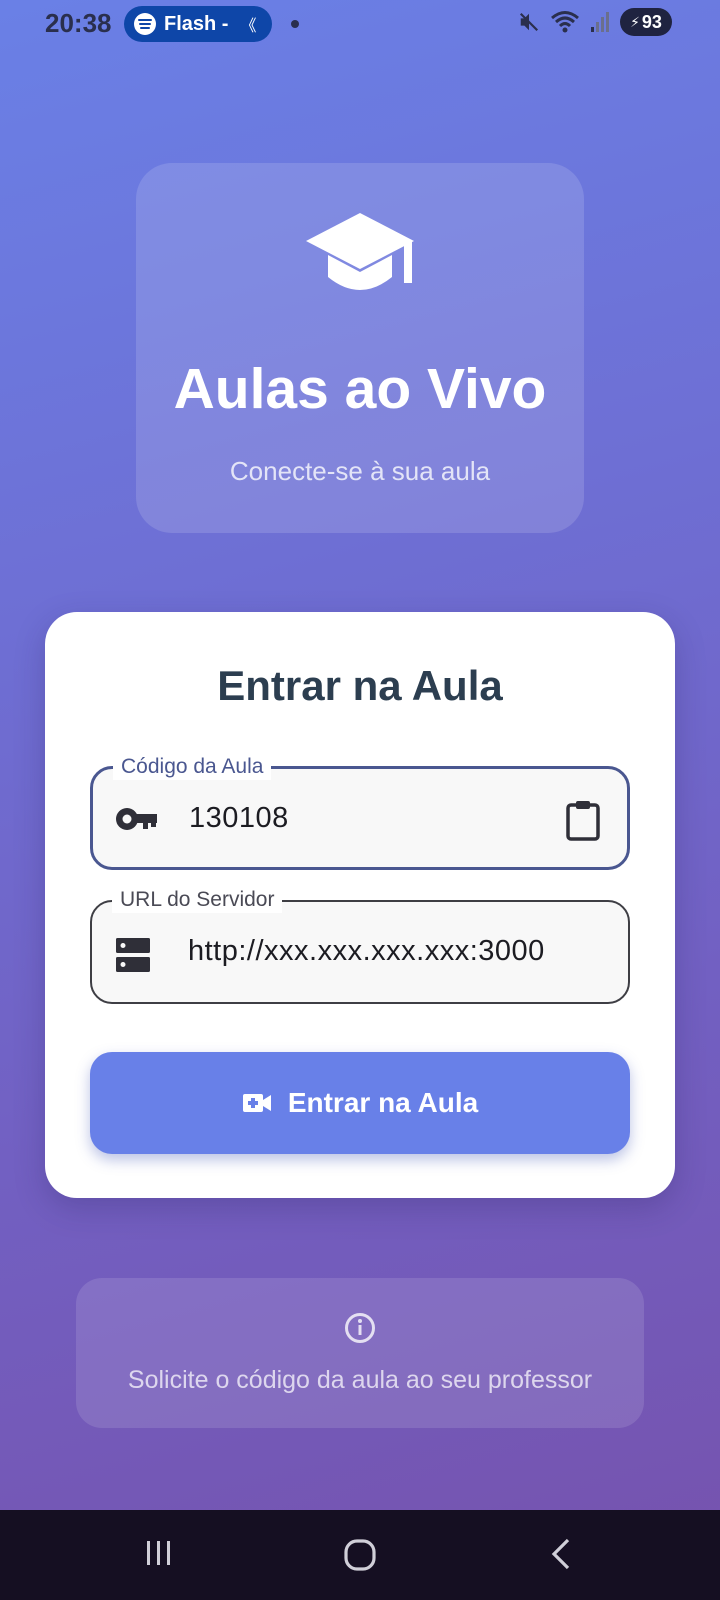 This screenshot has width=720, height=1600. I want to click on class-code-field: Código da Aula, so click(360, 812).